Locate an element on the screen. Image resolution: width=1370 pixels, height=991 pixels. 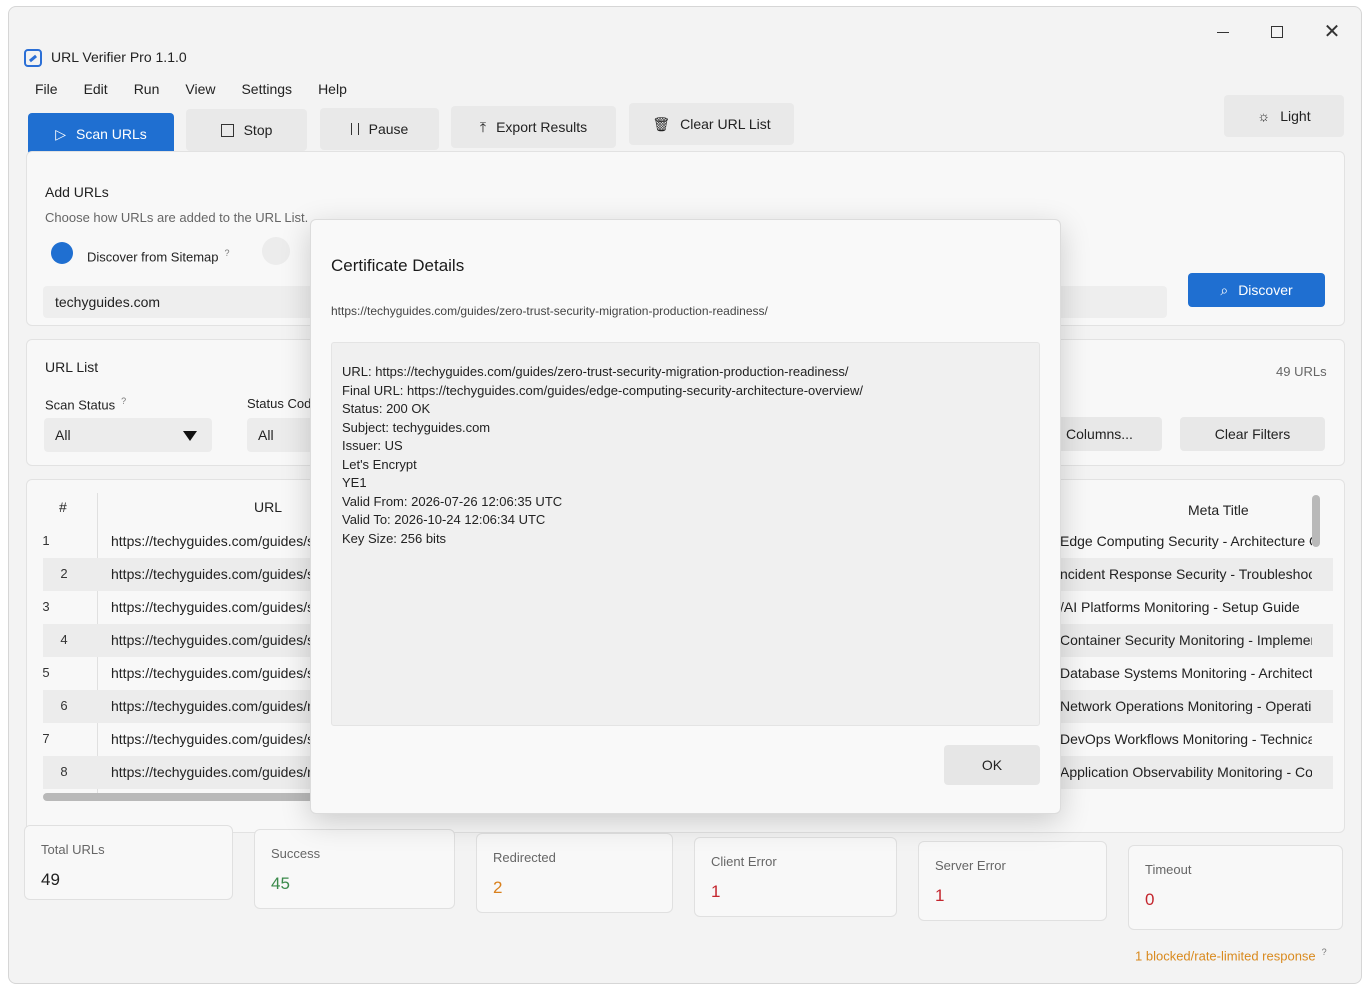
theme-label: Light is located at coordinates (1295, 116).